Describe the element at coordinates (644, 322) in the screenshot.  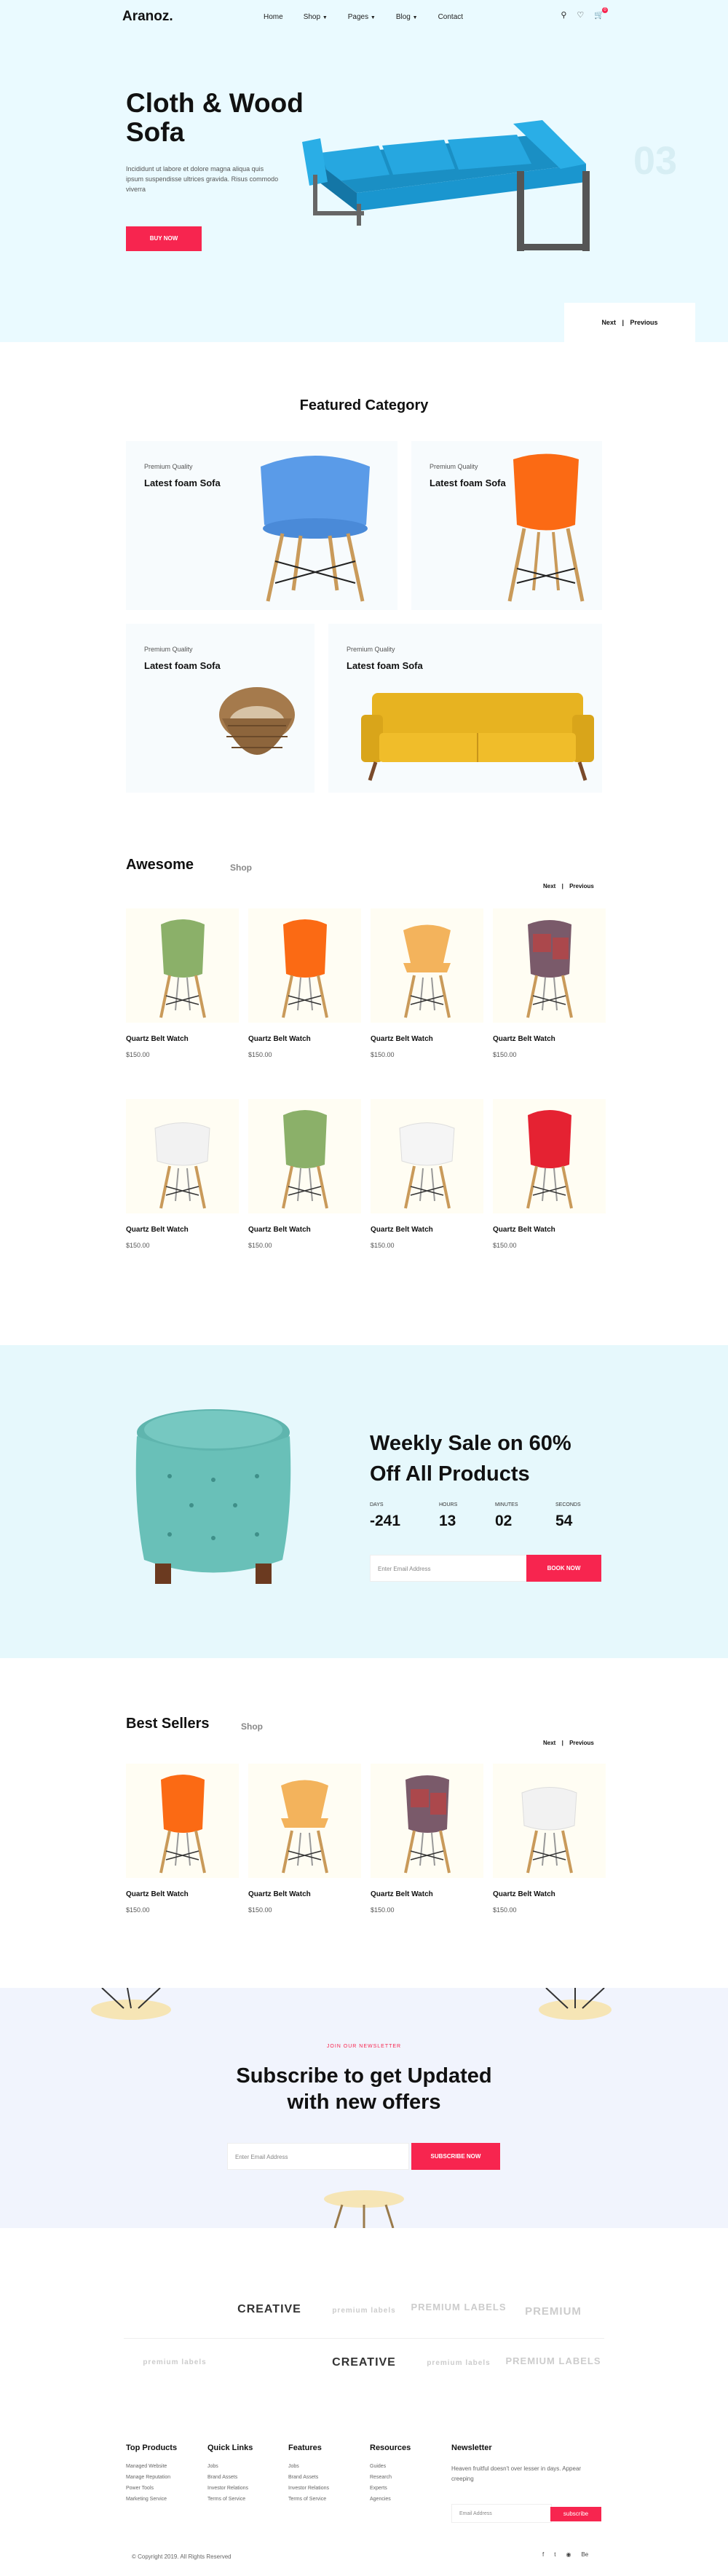
I see `hero-previous-button: Previous` at that location.